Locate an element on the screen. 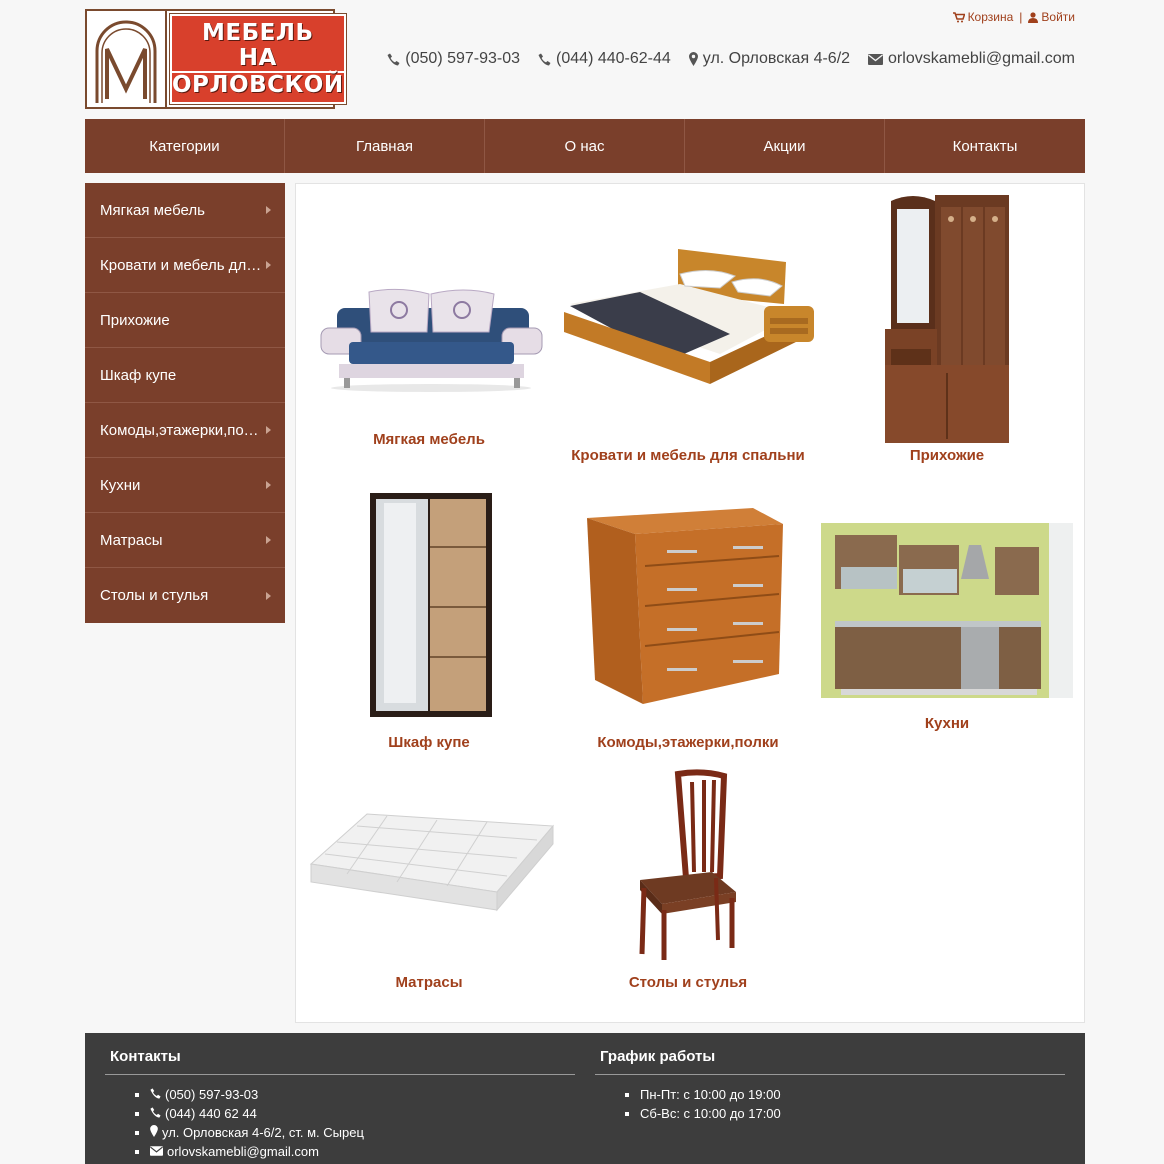 Image resolution: width=1164 pixels, height=1164 pixels. sidebar-item-kitchens: Кухни is located at coordinates (185, 485).